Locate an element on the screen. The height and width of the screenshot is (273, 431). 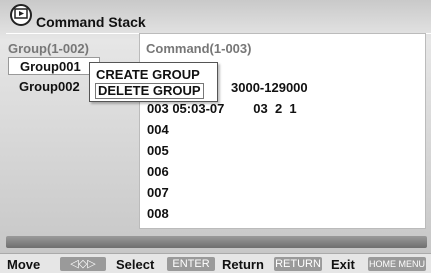
command-row: 004 is located at coordinates (158, 129).